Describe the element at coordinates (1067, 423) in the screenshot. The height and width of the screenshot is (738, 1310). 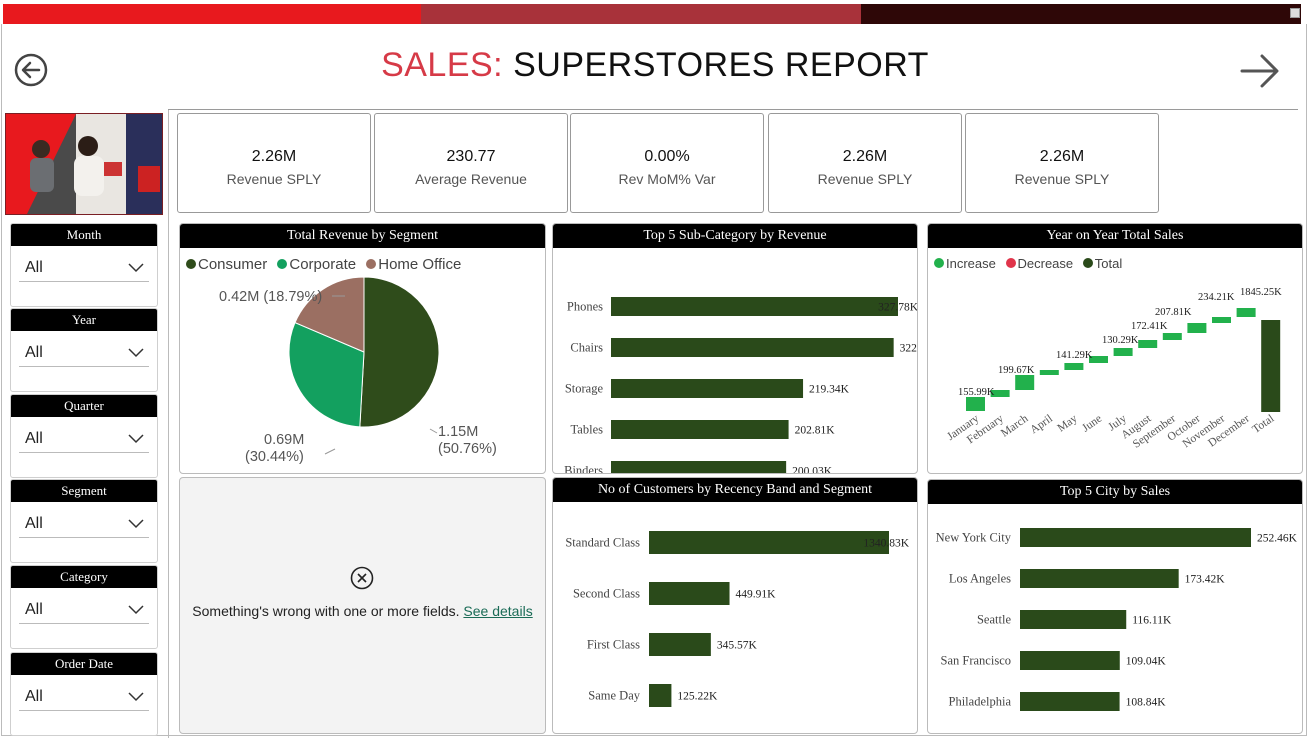
I see `x-axis-tick-label: May` at that location.